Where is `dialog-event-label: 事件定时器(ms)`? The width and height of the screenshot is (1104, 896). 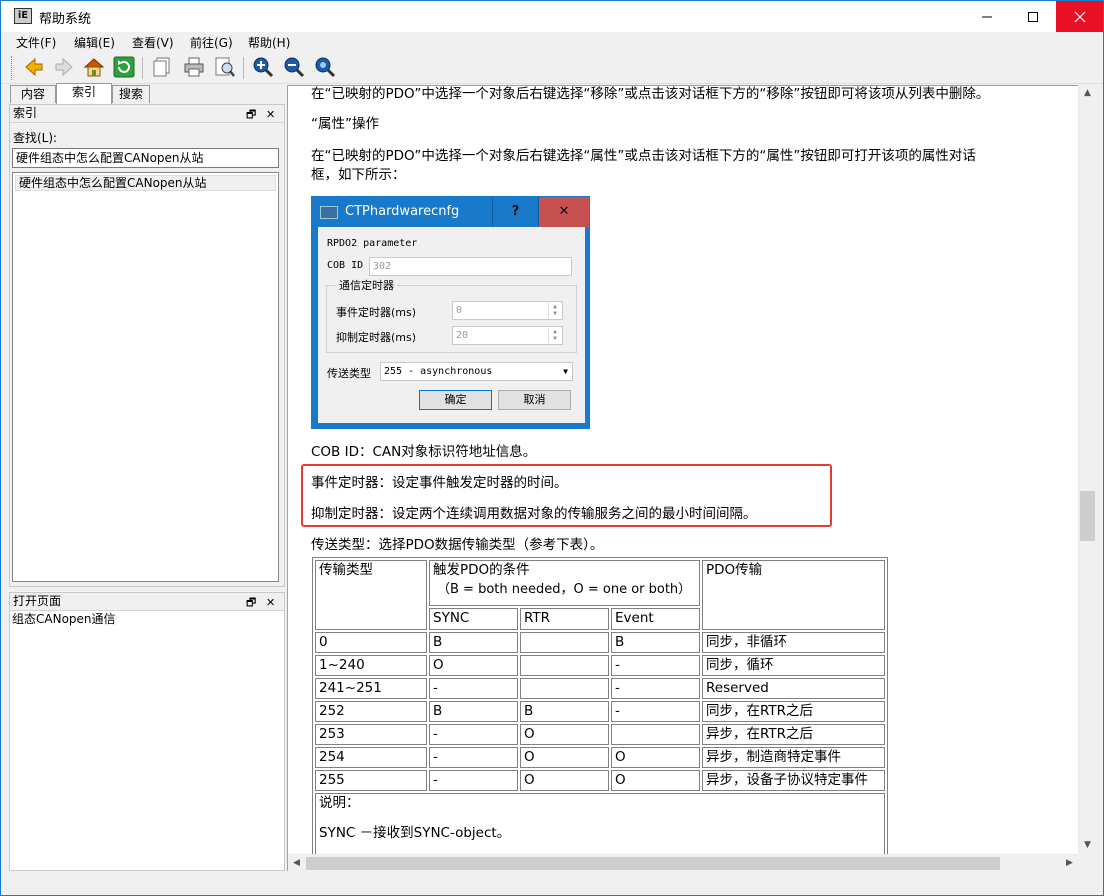 dialog-event-label: 事件定时器(ms) is located at coordinates (376, 312).